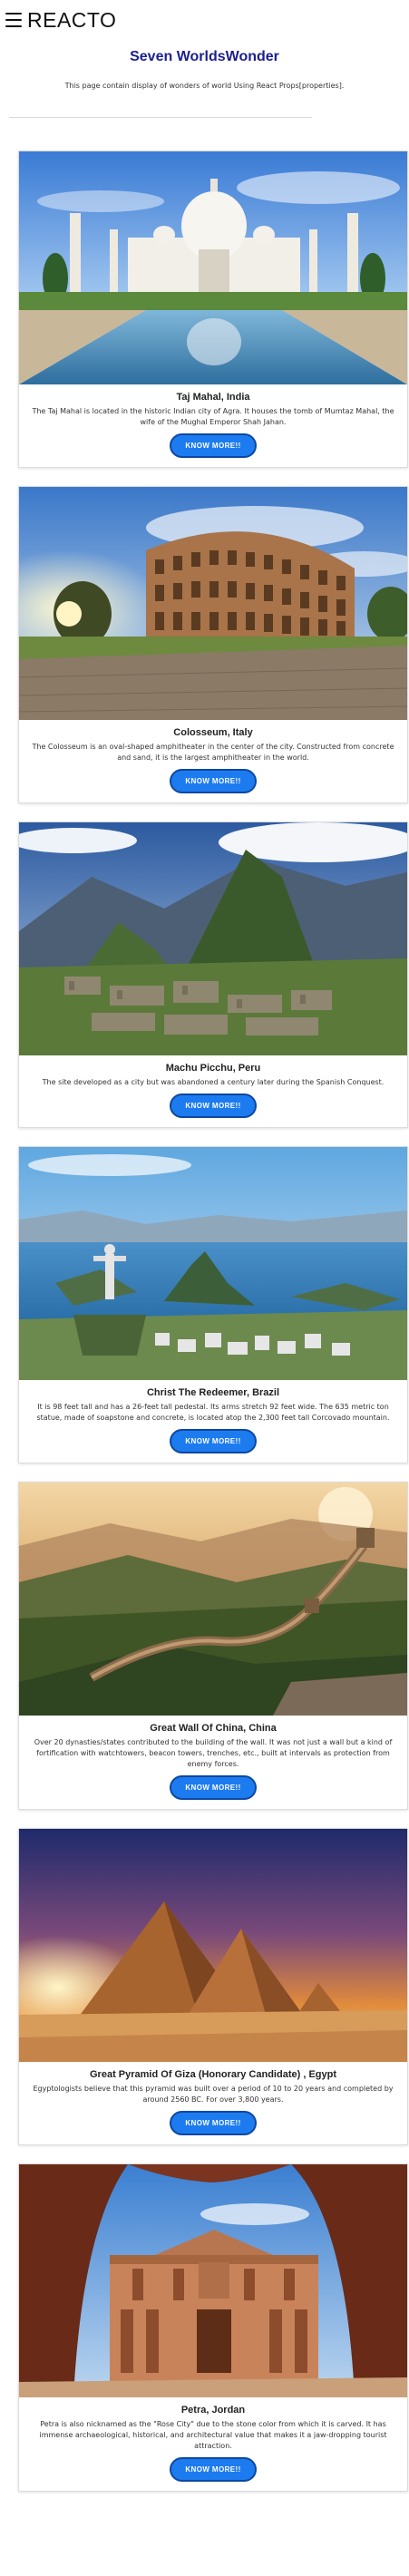 This screenshot has width=409, height=2576. What do you see at coordinates (213, 1728) in the screenshot?
I see `wonder-title: Great Wall Of China, China` at bounding box center [213, 1728].